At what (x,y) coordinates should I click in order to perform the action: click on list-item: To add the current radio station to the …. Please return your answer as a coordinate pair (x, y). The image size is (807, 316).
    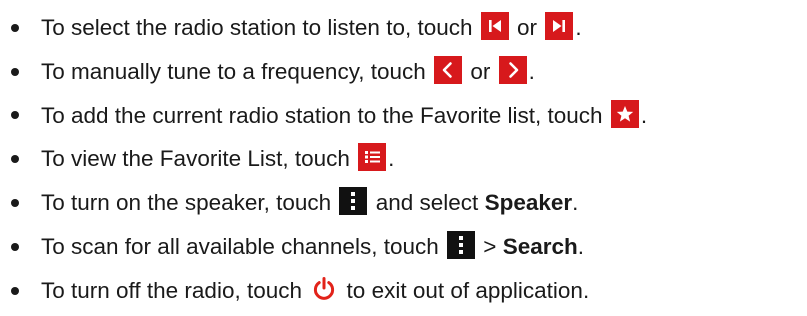
    Looking at the image, I should click on (403, 116).